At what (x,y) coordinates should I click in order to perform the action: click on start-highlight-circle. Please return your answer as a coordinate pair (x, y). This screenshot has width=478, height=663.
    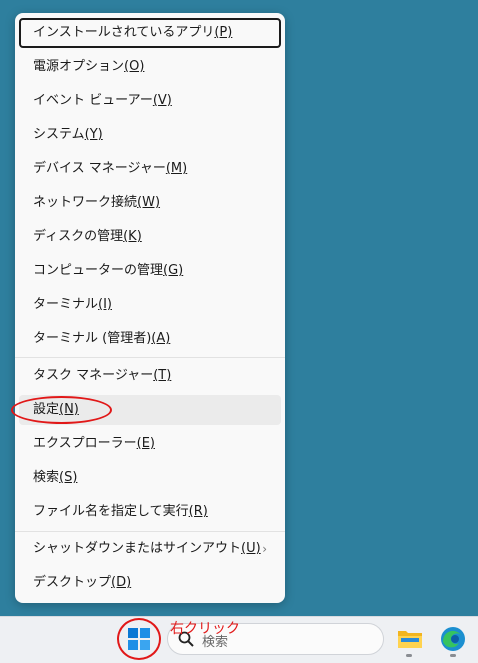
    Looking at the image, I should click on (139, 639).